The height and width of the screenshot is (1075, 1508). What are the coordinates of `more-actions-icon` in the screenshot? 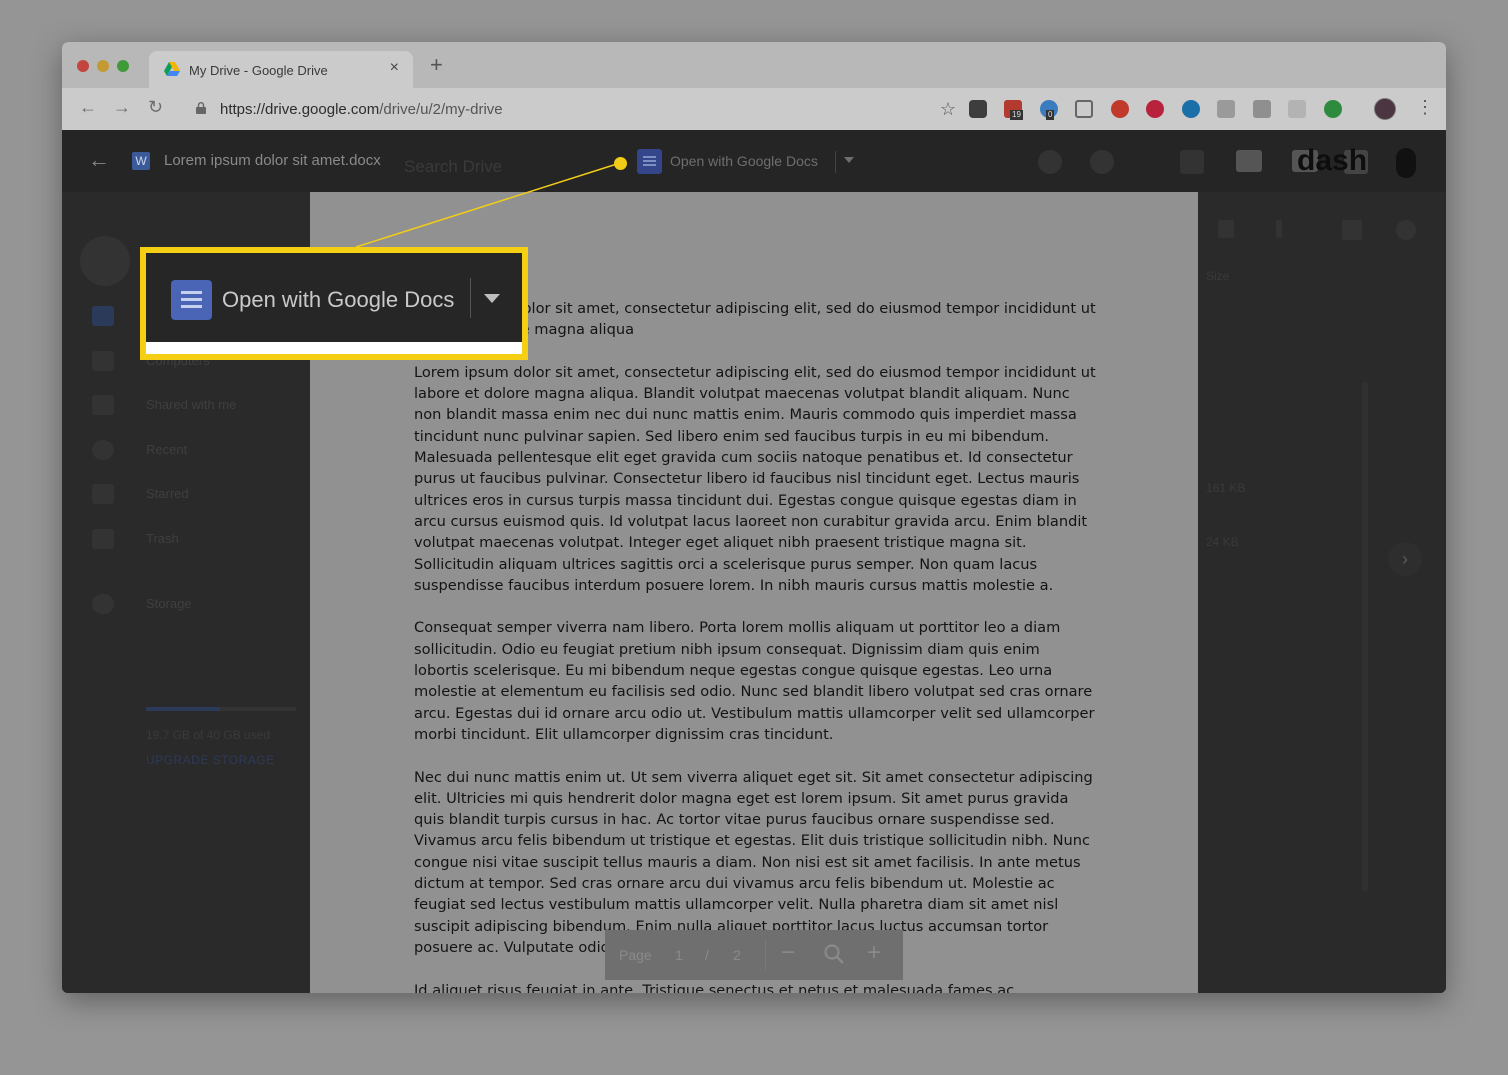 It's located at (1406, 163).